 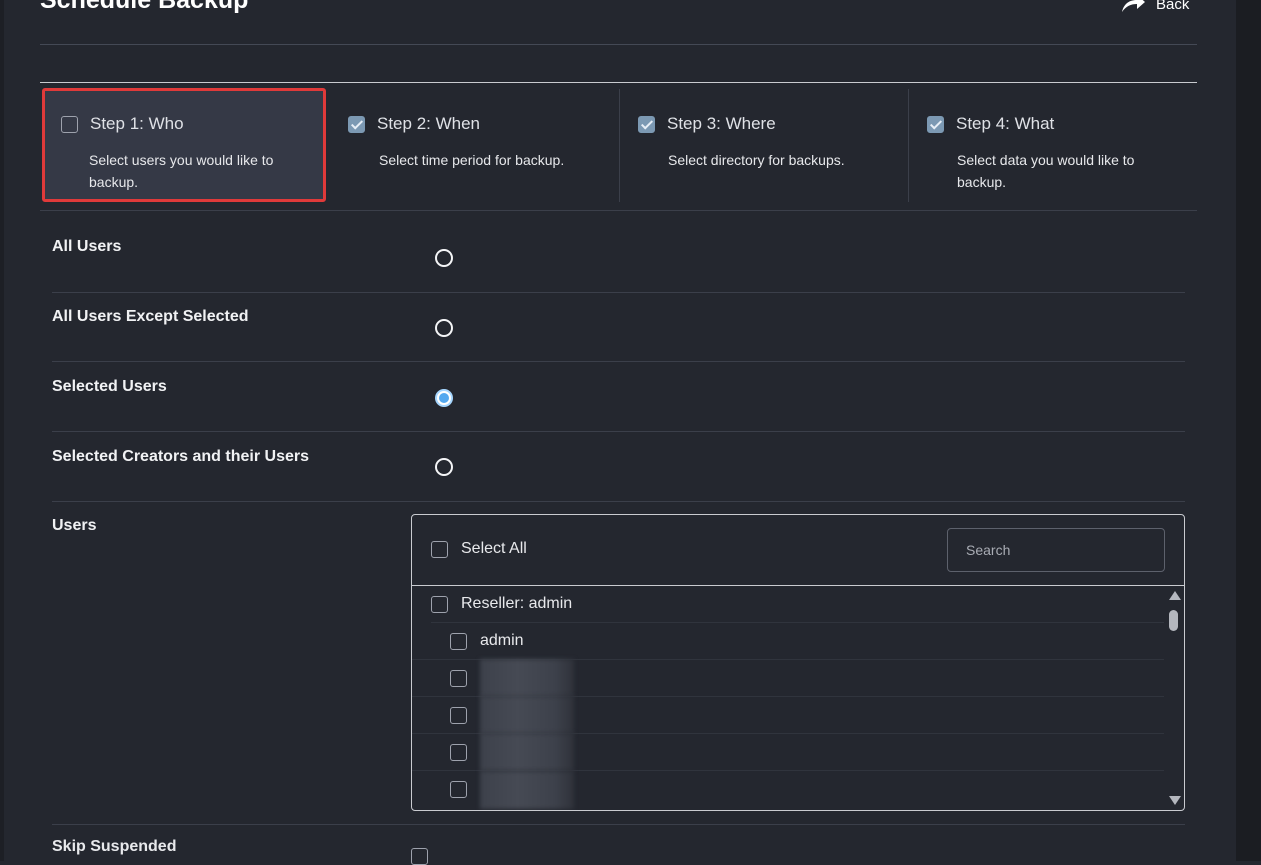 I want to click on step-desc: Select data you would like to backup., so click(x=1046, y=171).